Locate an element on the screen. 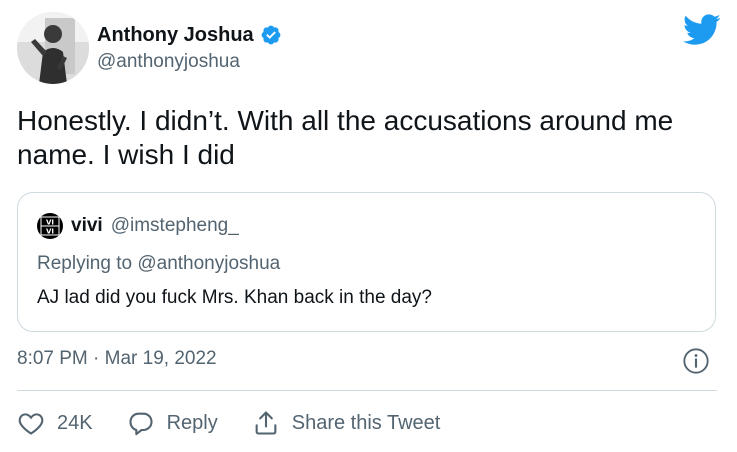 Image resolution: width=737 pixels, height=452 pixels. quoted-author-avatar: VI VI is located at coordinates (50, 226).